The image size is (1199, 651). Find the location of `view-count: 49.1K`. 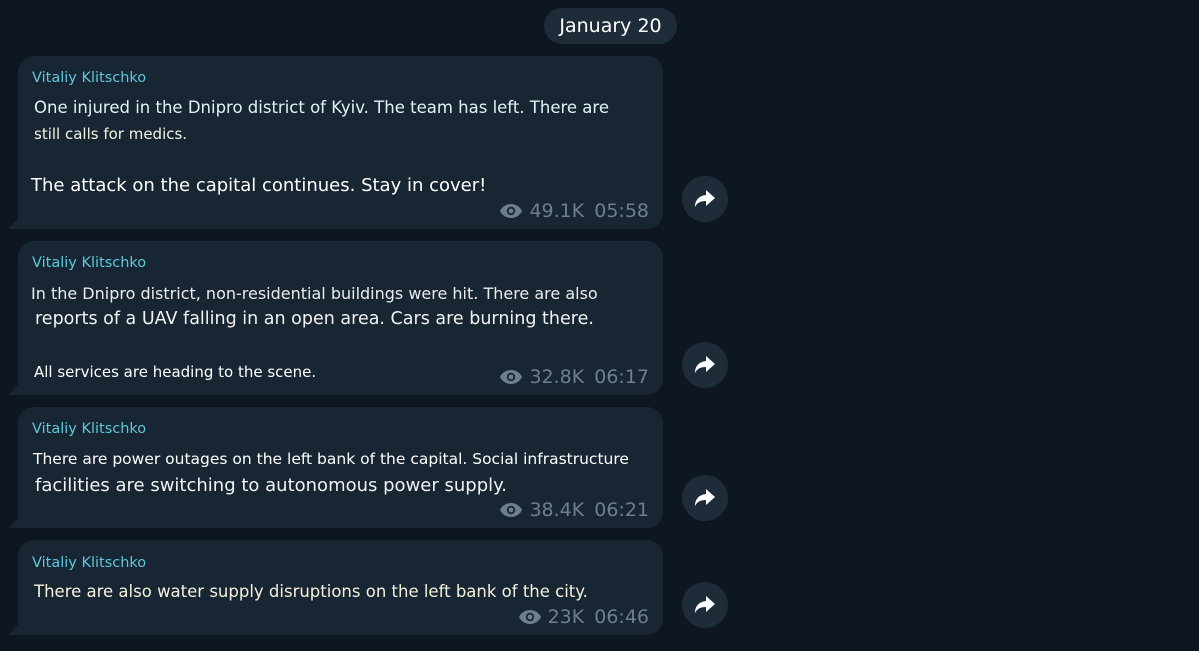

view-count: 49.1K is located at coordinates (557, 211).